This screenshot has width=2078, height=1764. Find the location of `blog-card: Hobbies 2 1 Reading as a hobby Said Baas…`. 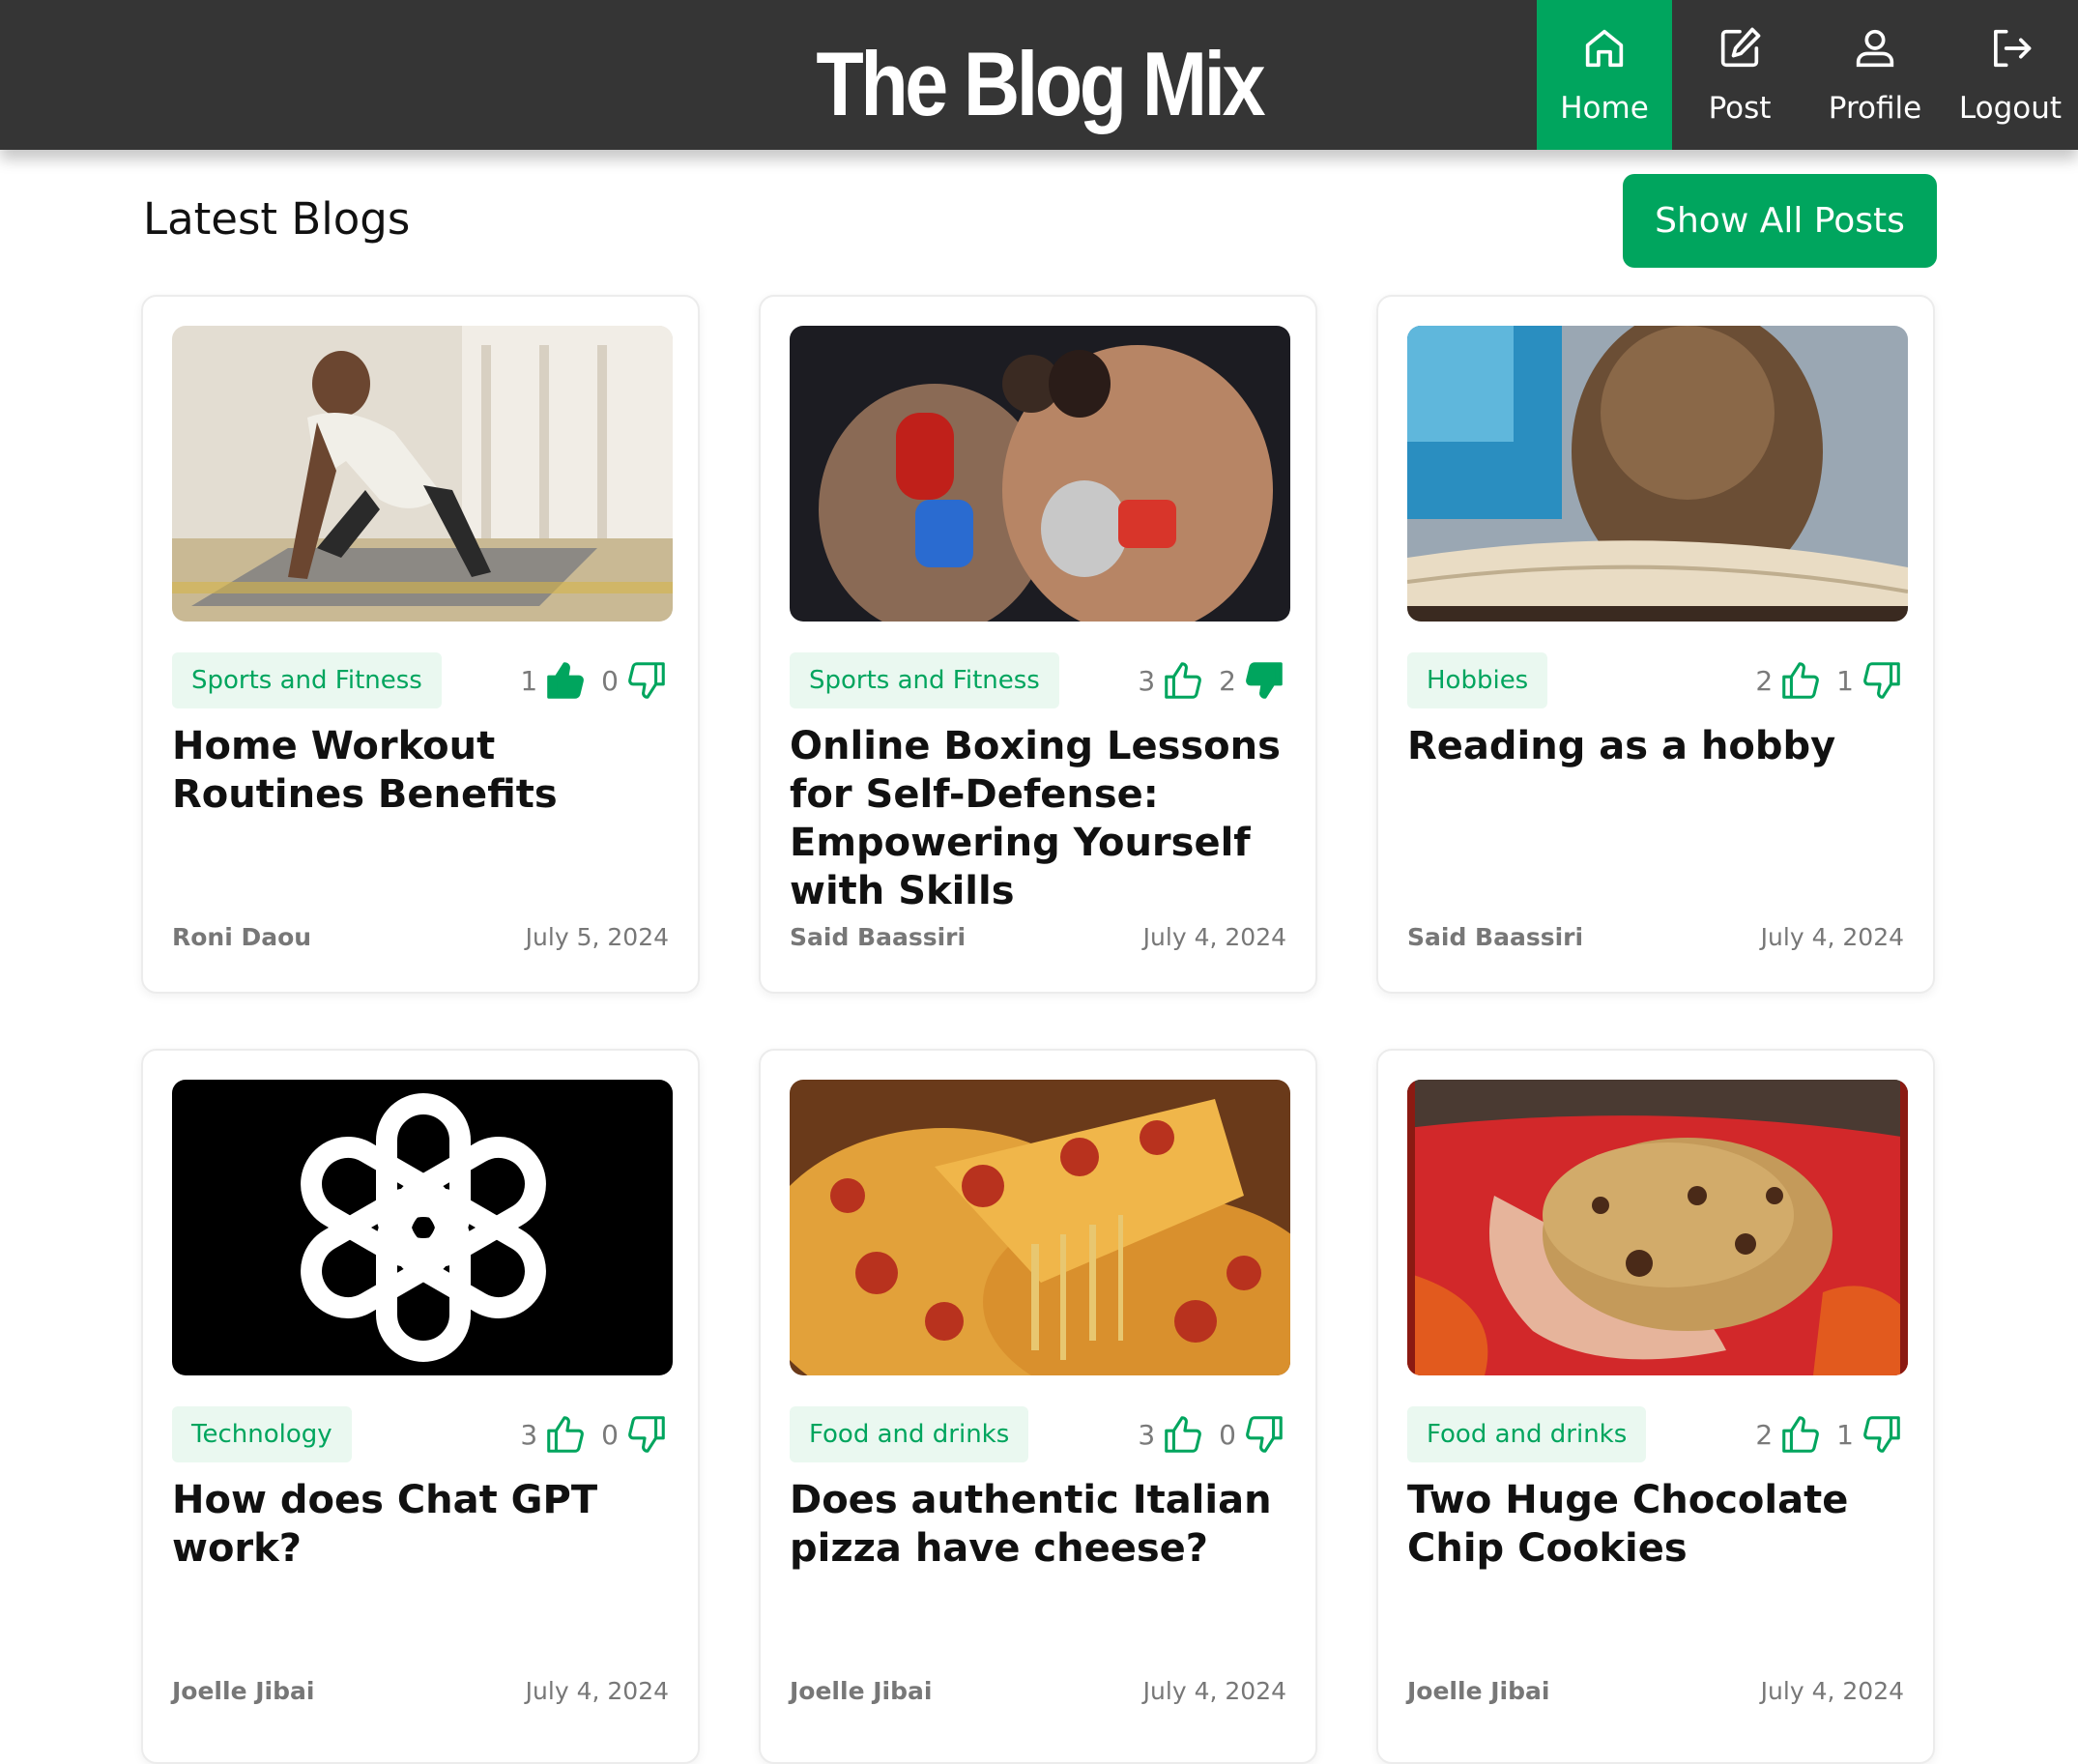

blog-card: Hobbies 2 1 Reading as a hobby Said Baas… is located at coordinates (1656, 644).